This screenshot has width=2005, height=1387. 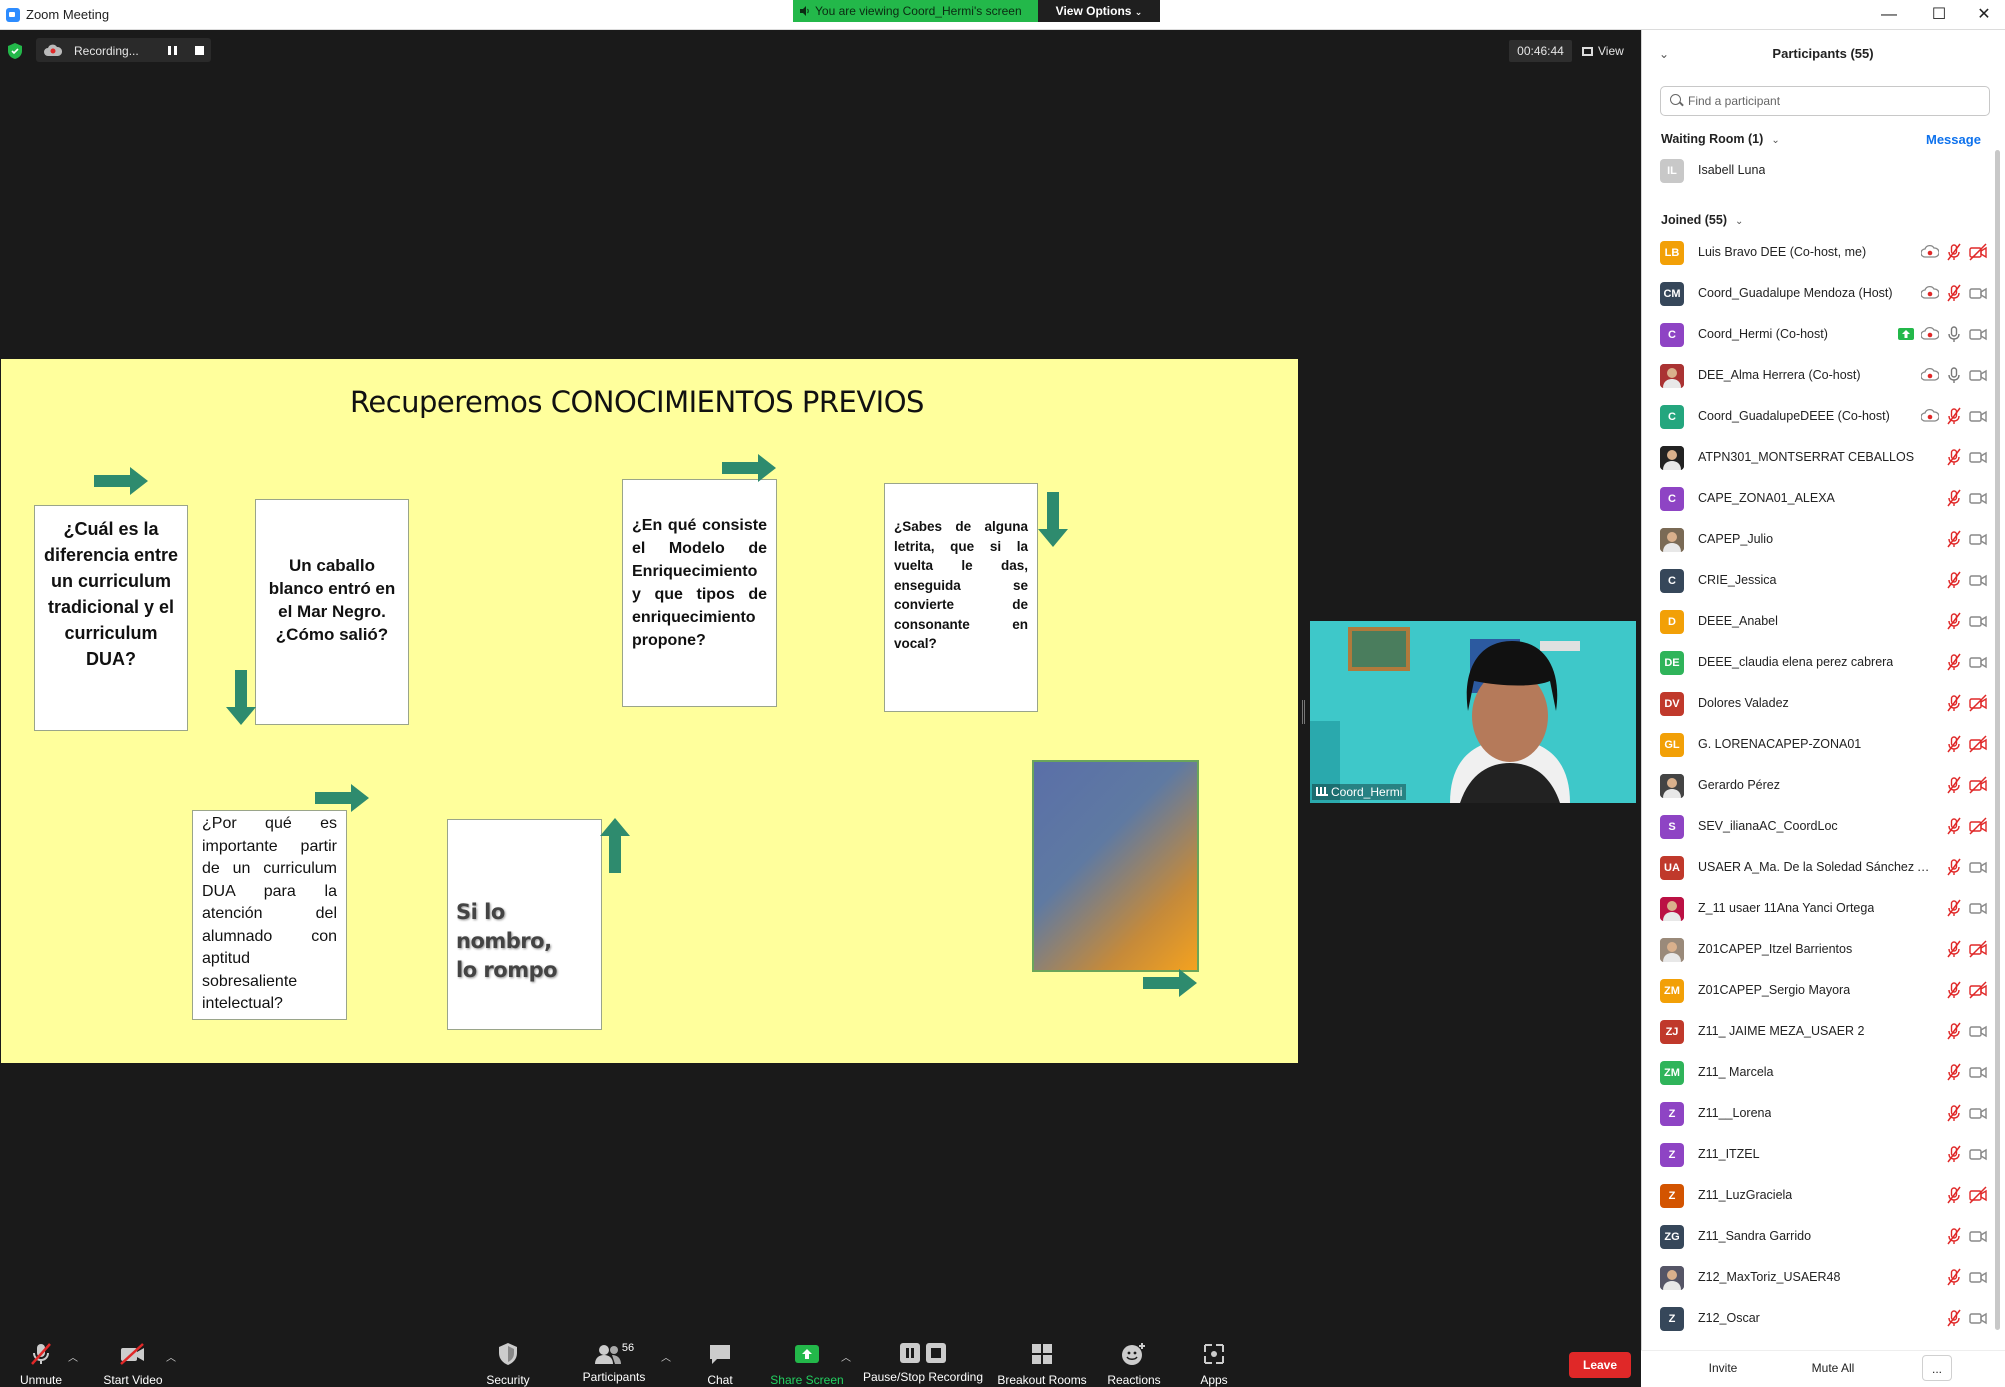 What do you see at coordinates (1817, 826) in the screenshot?
I see `participant-row: S SEV_ilianaAC_CoordLoc` at bounding box center [1817, 826].